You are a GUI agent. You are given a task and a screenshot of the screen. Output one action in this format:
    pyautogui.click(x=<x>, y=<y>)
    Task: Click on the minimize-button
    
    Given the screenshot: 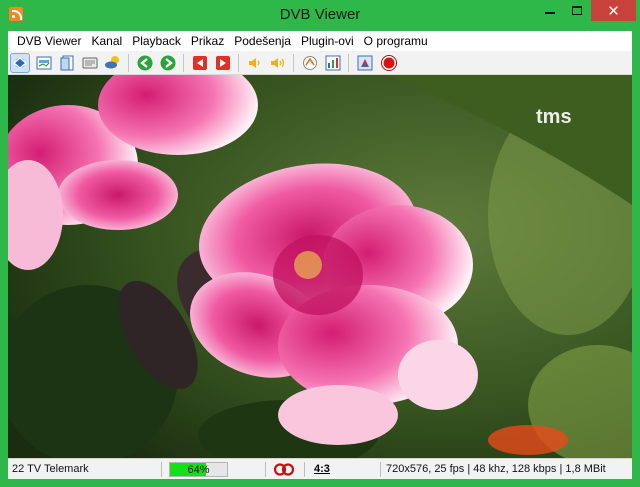 What is the action you would take?
    pyautogui.click(x=550, y=10)
    